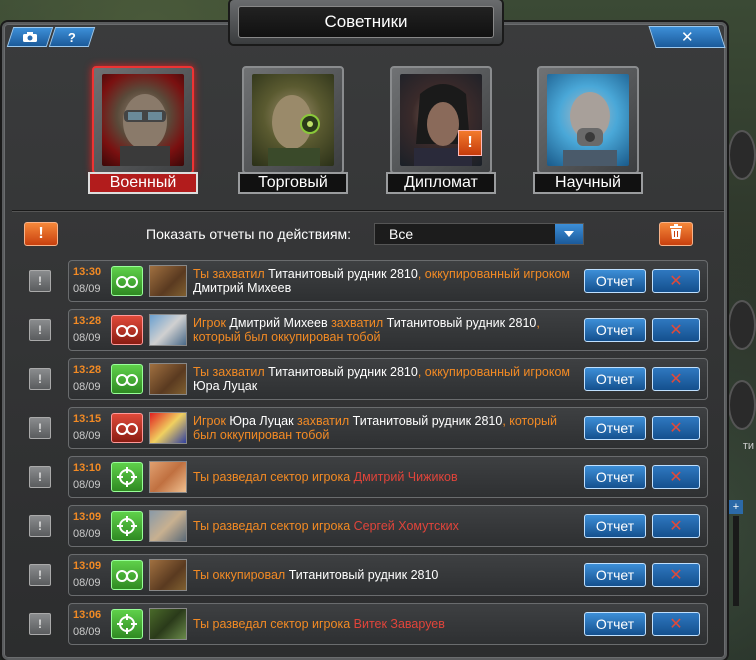 The width and height of the screenshot is (756, 660). I want to click on delete-all-button, so click(676, 234).